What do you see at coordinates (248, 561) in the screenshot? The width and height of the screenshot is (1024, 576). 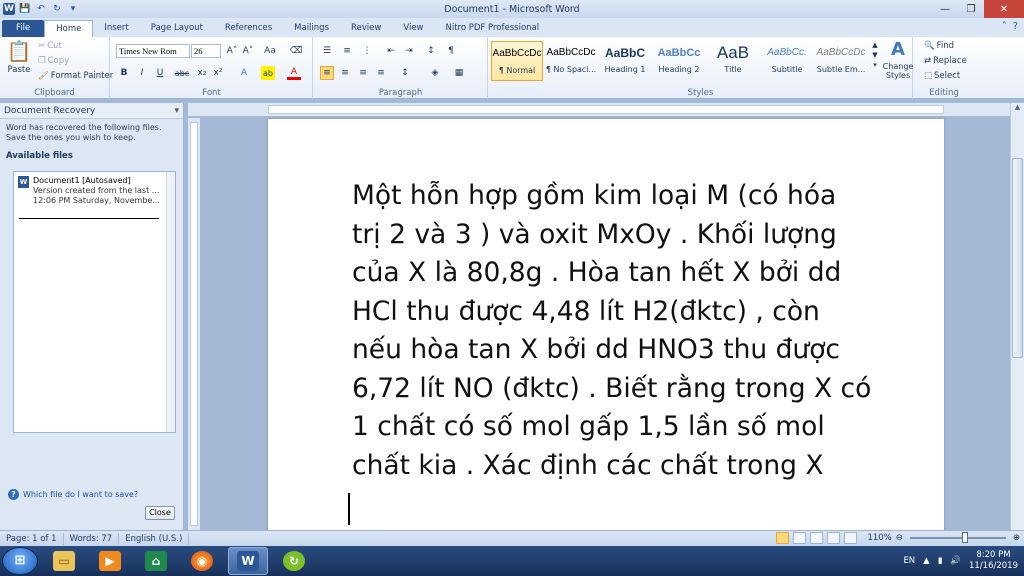 I see `taskbar-word: W` at bounding box center [248, 561].